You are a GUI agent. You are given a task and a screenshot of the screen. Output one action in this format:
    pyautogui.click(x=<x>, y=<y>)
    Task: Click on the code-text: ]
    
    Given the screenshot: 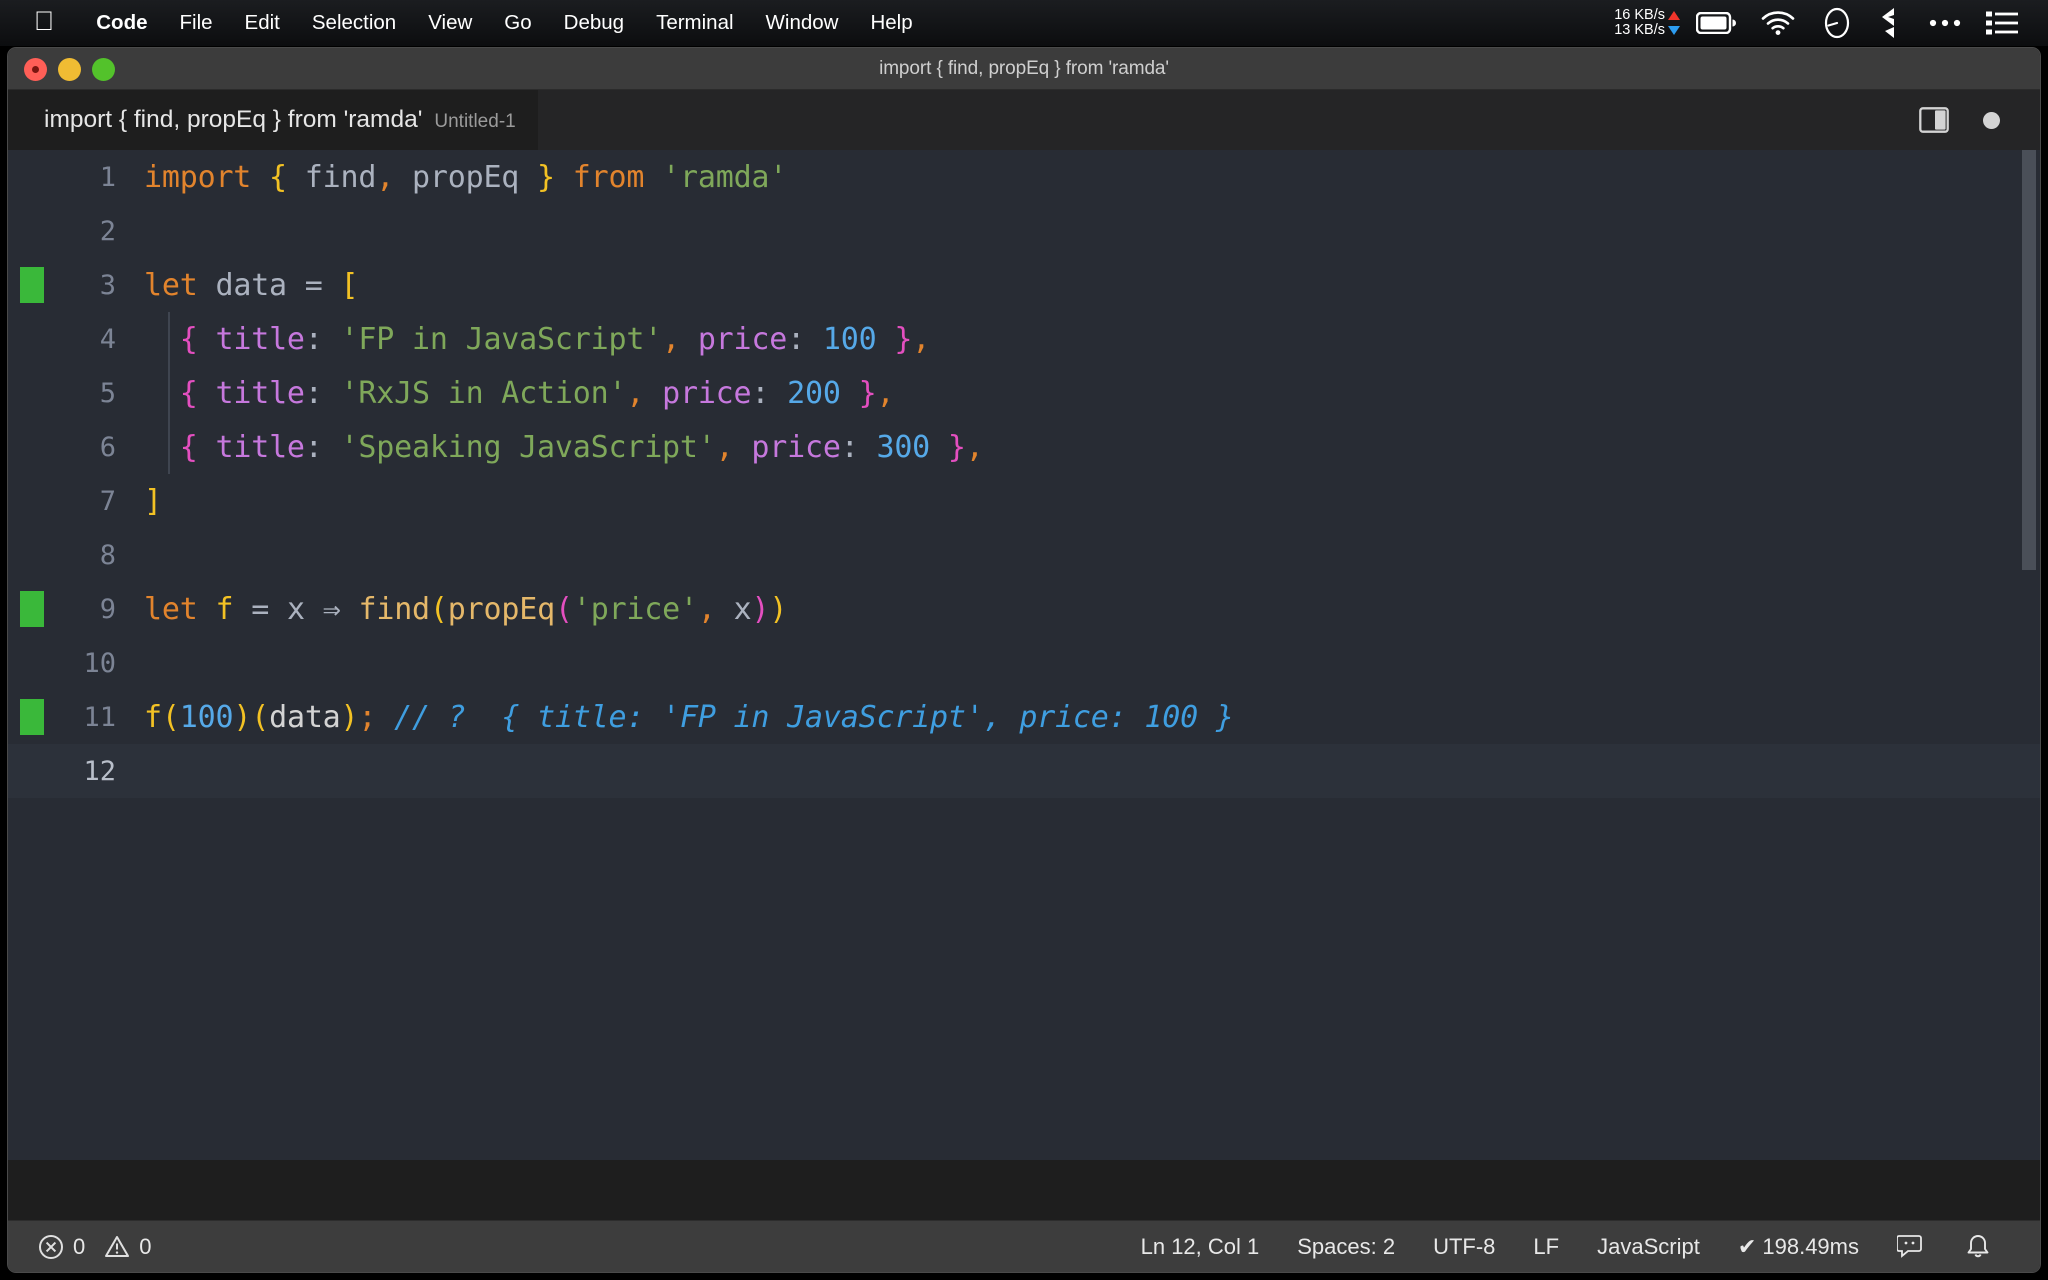 What is the action you would take?
    pyautogui.click(x=153, y=501)
    